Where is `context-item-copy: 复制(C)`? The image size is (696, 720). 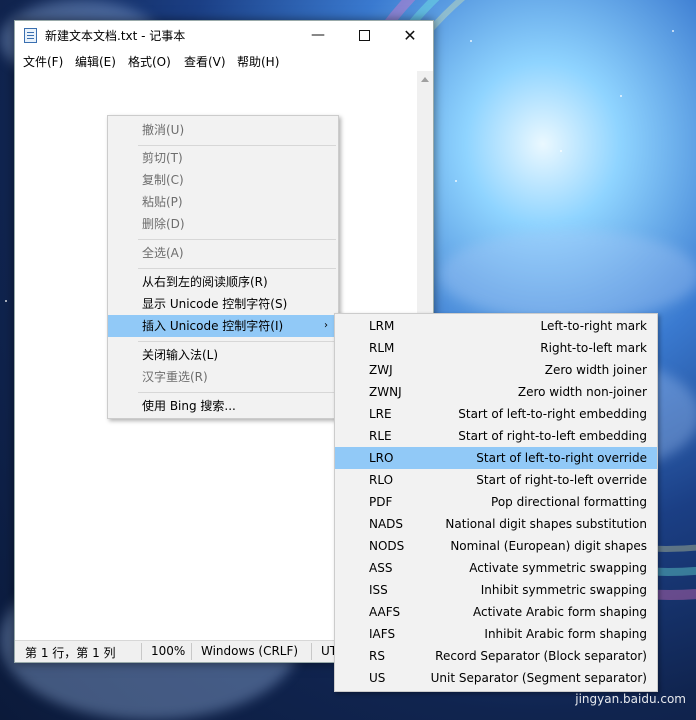
context-item-copy: 复制(C) is located at coordinates (223, 180).